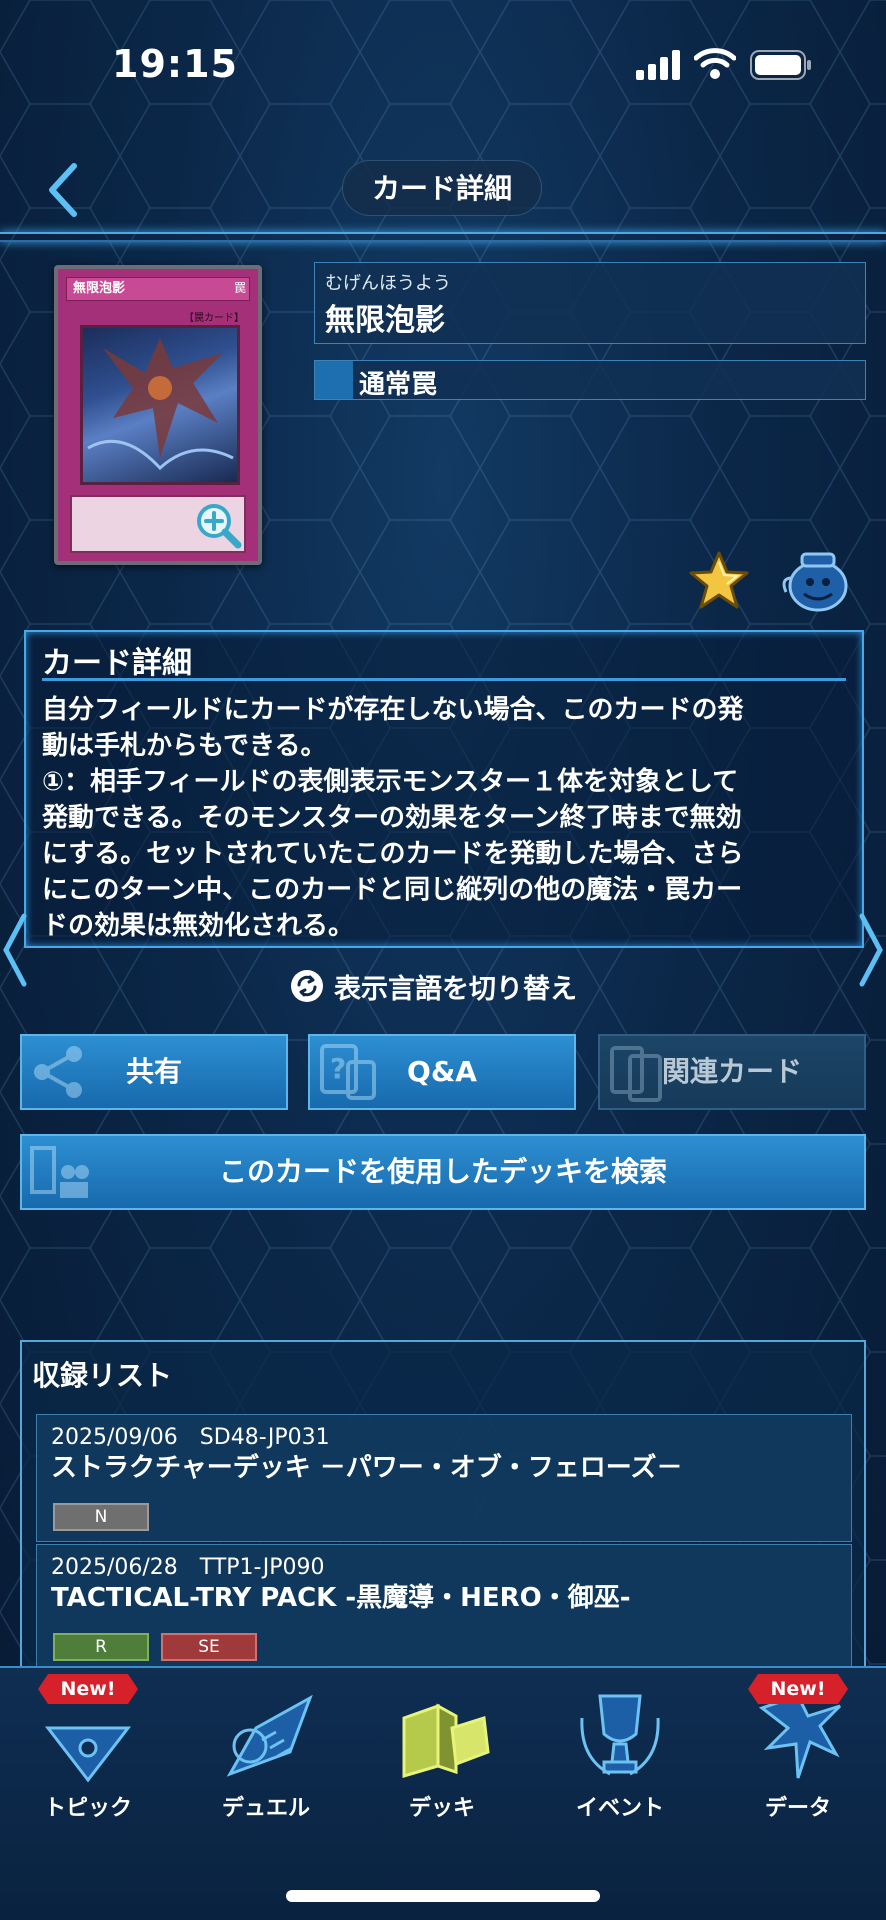  I want to click on card-ruby: むげんほうよう, so click(388, 283).